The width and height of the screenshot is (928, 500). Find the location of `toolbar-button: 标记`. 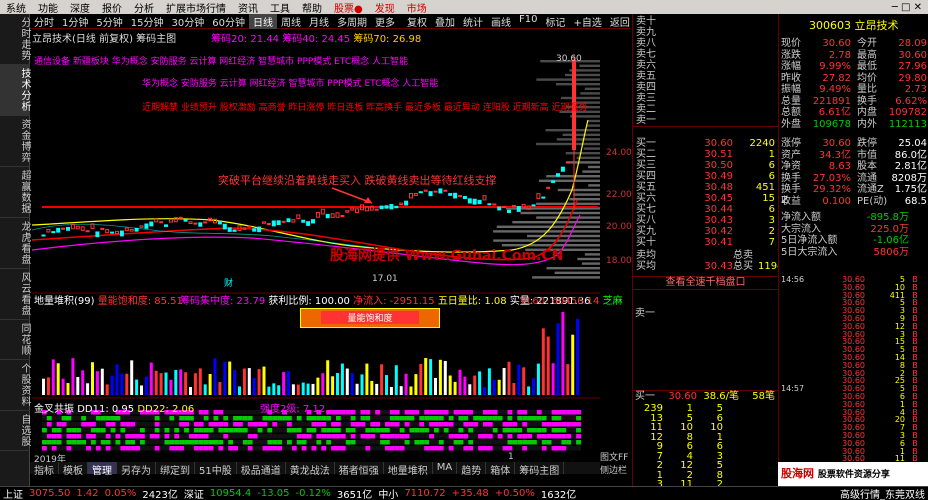

toolbar-button: 标记 is located at coordinates (555, 21).